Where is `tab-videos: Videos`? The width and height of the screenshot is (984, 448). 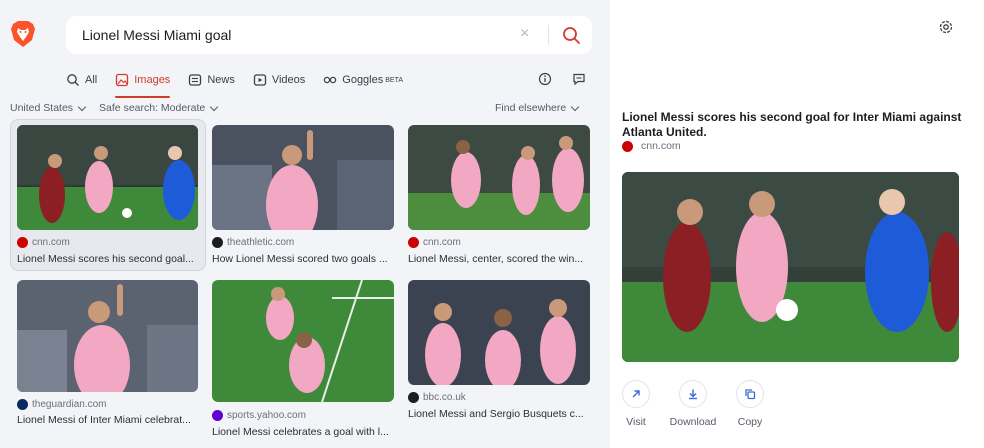
tab-videos: Videos is located at coordinates (279, 80).